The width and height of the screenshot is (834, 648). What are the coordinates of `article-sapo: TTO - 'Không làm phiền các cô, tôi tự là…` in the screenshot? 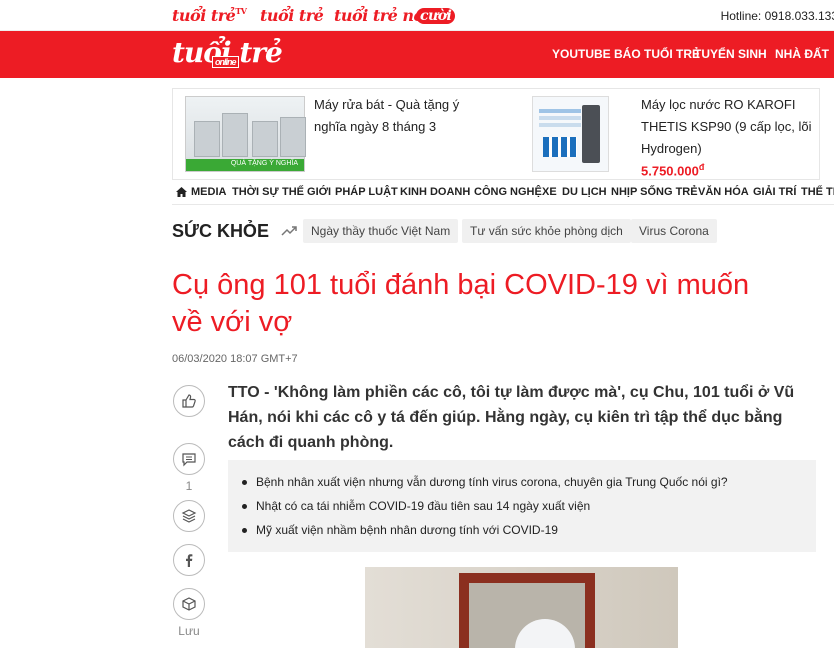 It's located at (511, 417).